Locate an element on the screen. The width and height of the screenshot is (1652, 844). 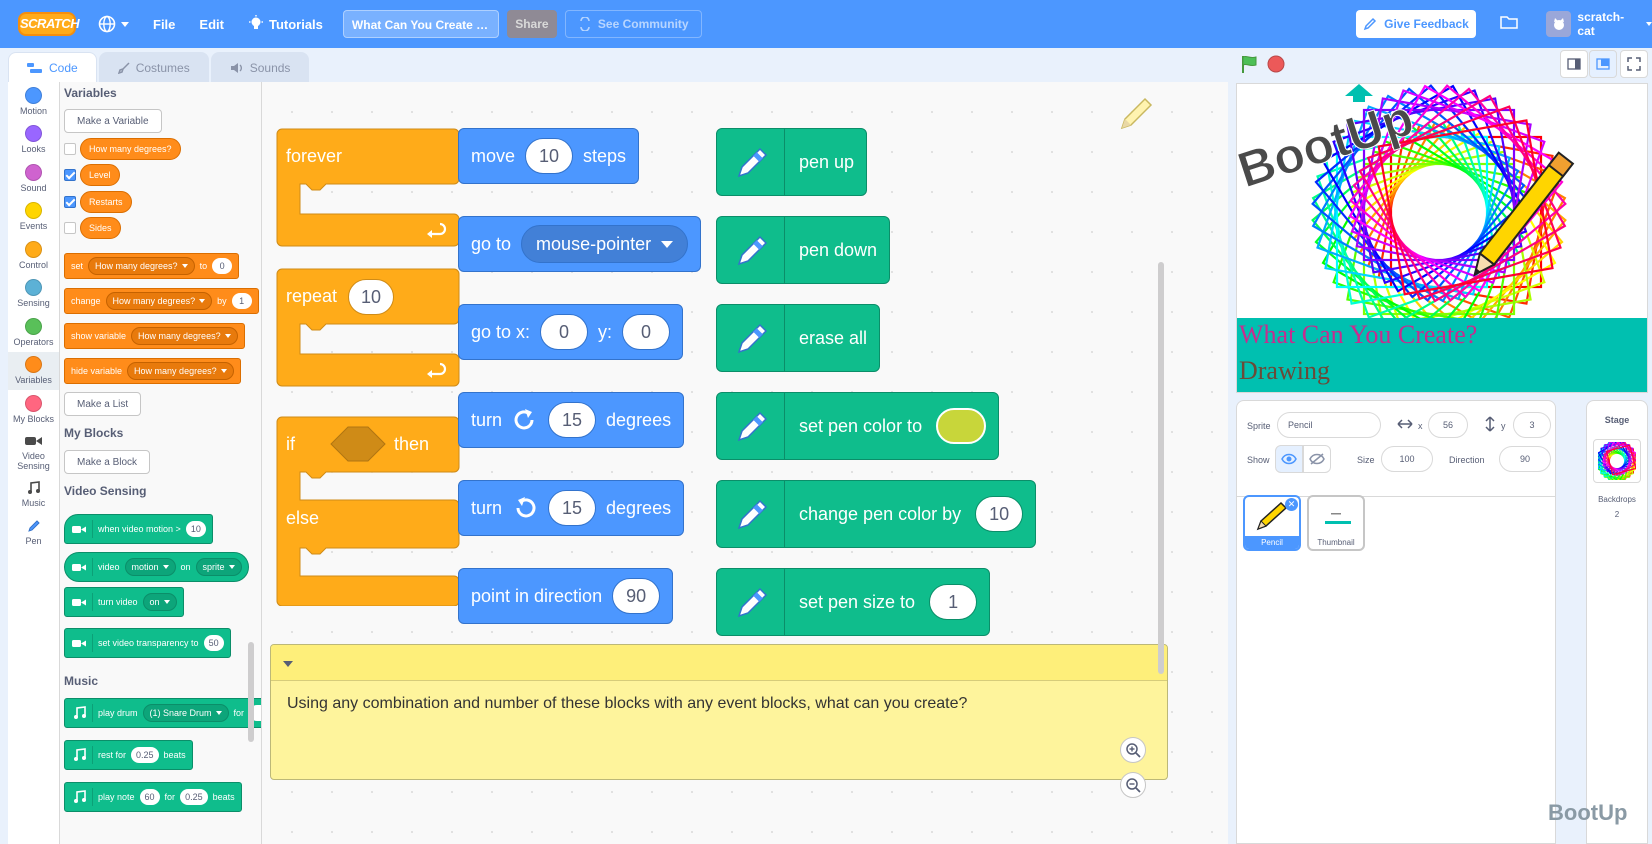
value-input: 50 is located at coordinates (213, 643).